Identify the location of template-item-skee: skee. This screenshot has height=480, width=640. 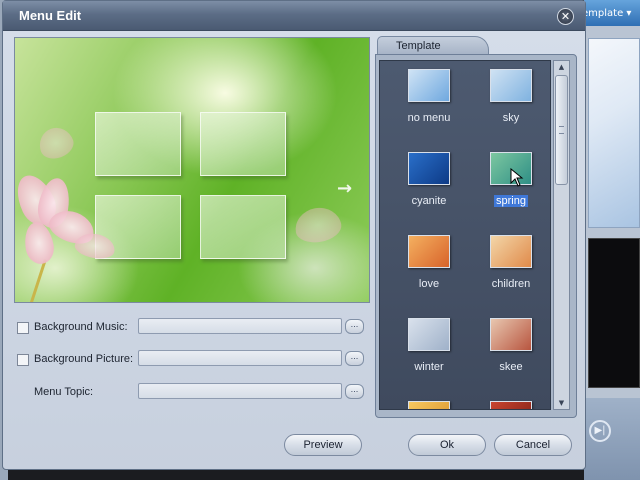
(511, 351).